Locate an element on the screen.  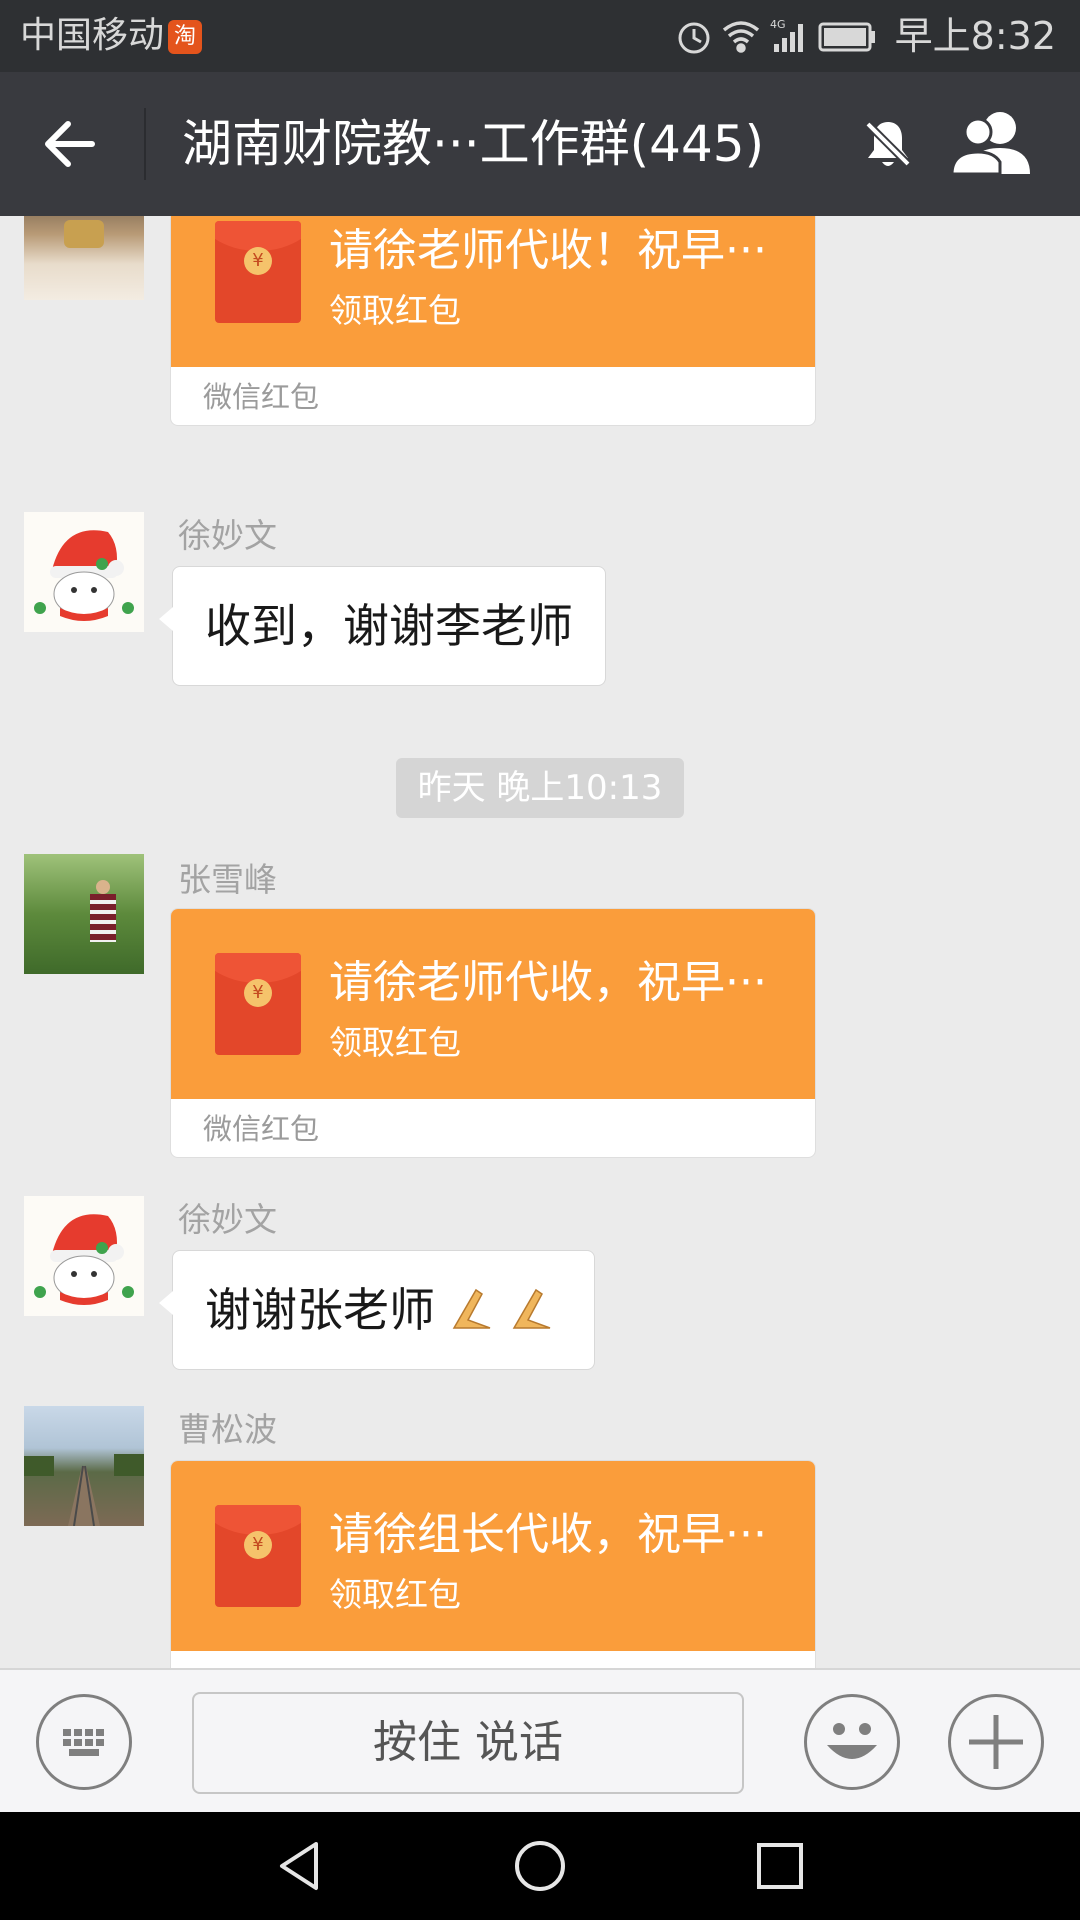
status-bar: 中国移动 淘 4G 早上8:32 is located at coordinates (540, 36).